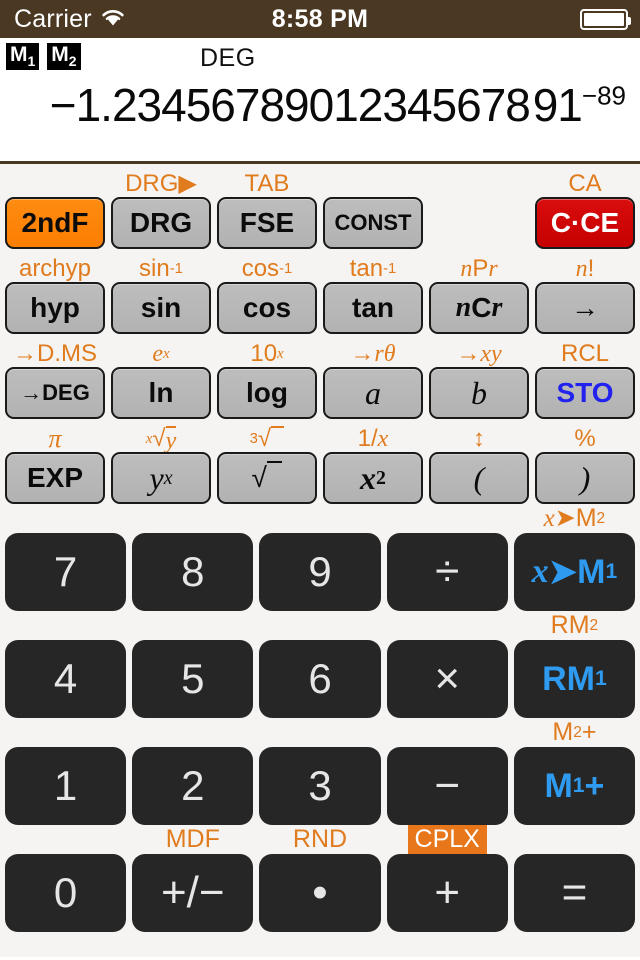 The width and height of the screenshot is (640, 960). Describe the element at coordinates (320, 679) in the screenshot. I see `digit-6-key: 6` at that location.